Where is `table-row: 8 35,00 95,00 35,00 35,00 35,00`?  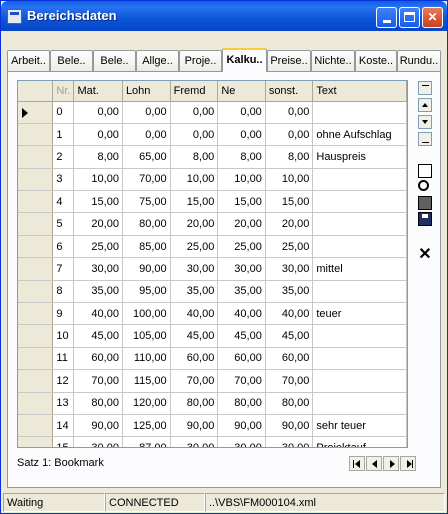 table-row: 8 35,00 95,00 35,00 35,00 35,00 is located at coordinates (212, 292).